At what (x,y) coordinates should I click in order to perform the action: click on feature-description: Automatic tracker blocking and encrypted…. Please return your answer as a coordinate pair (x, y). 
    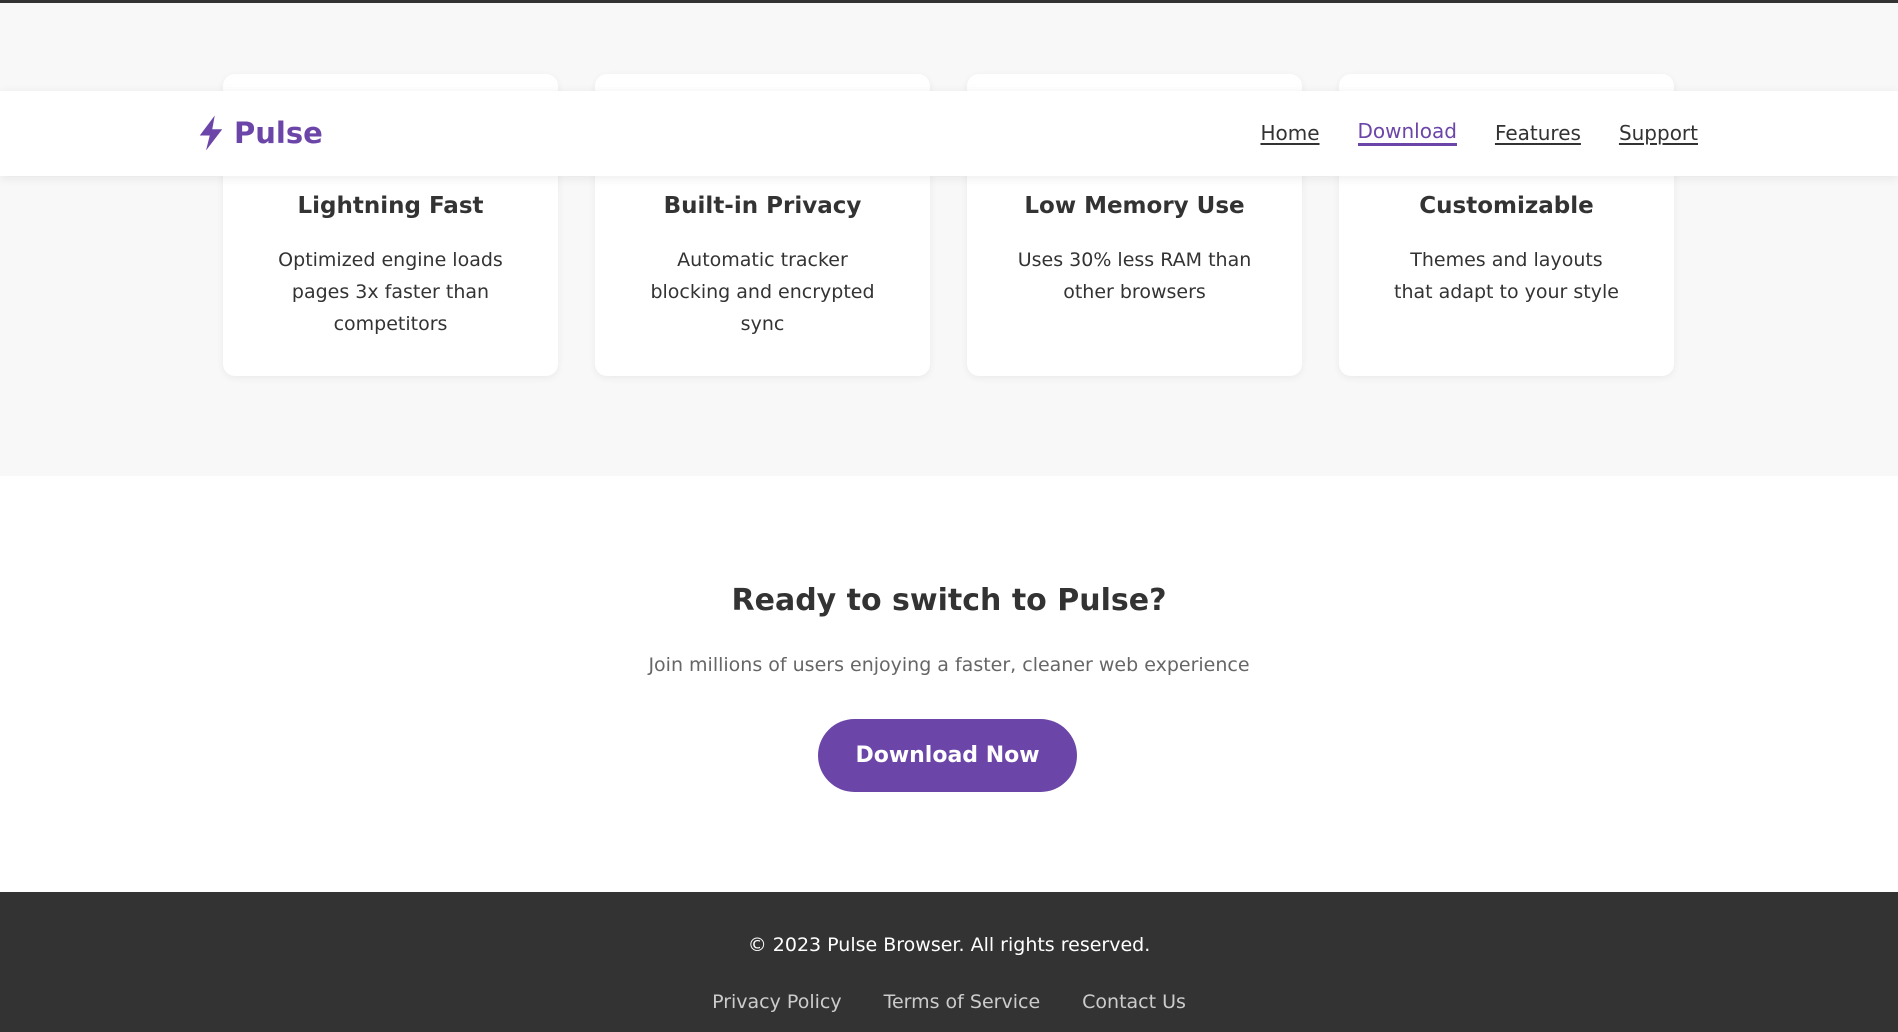
    Looking at the image, I should click on (762, 292).